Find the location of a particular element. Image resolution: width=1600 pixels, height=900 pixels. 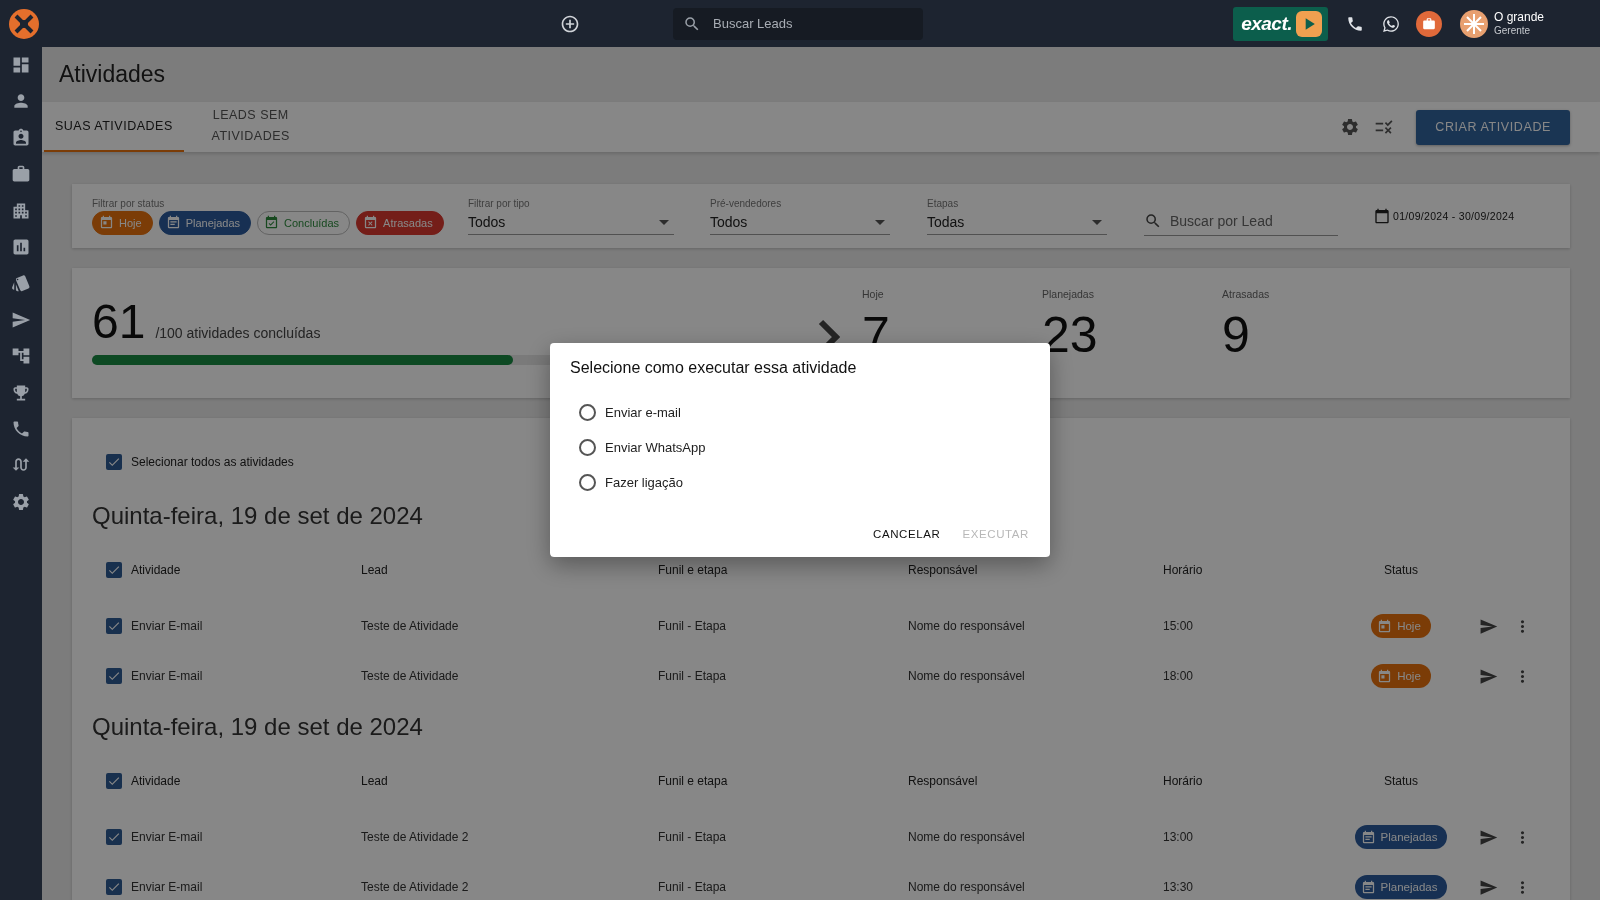

table-cell-text: 15:00 is located at coordinates (1179, 626).